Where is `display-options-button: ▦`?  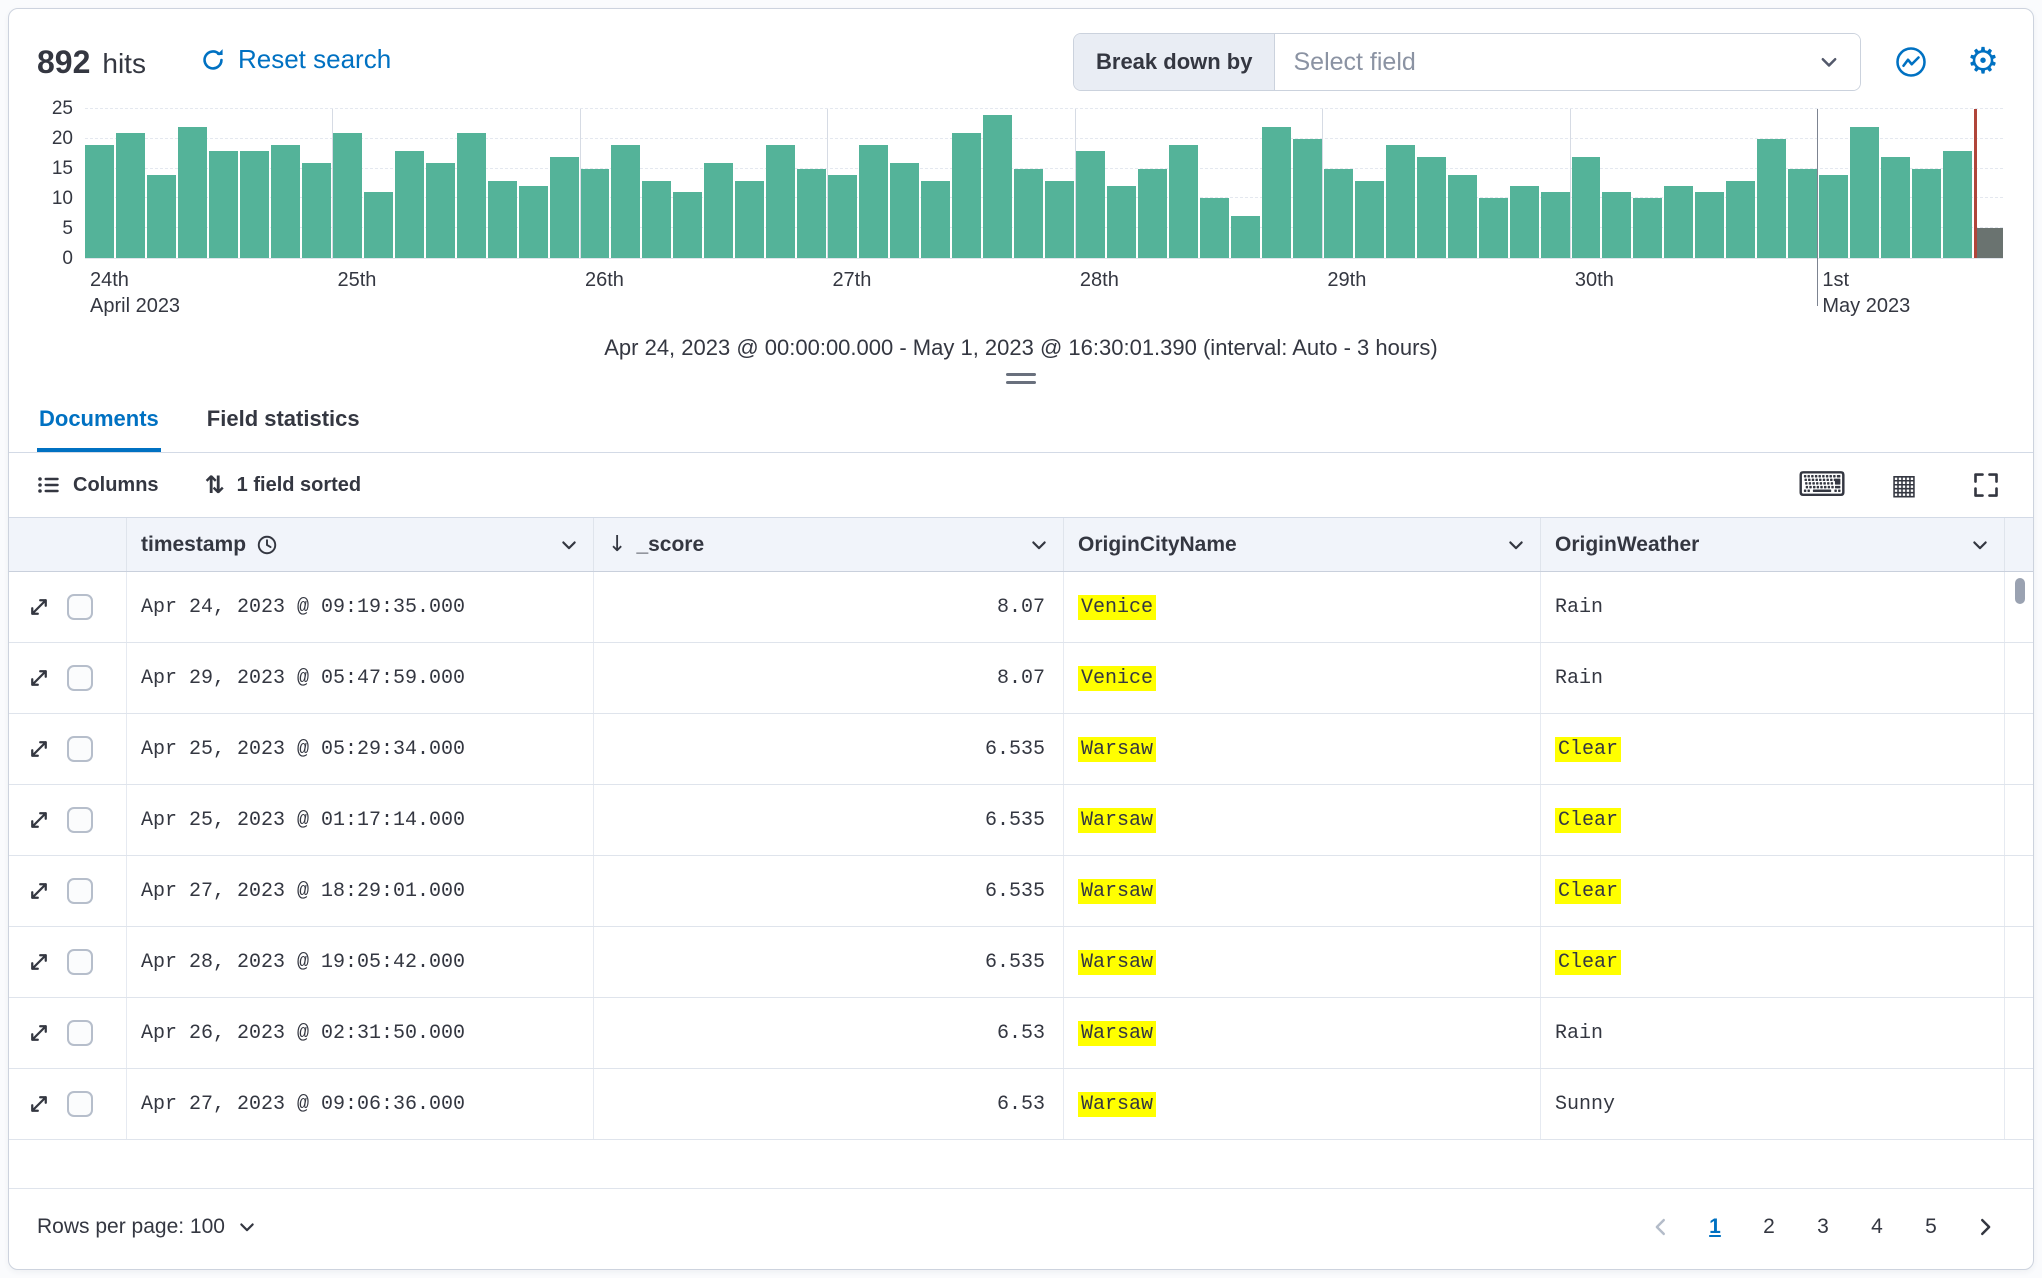 display-options-button: ▦ is located at coordinates (1904, 485).